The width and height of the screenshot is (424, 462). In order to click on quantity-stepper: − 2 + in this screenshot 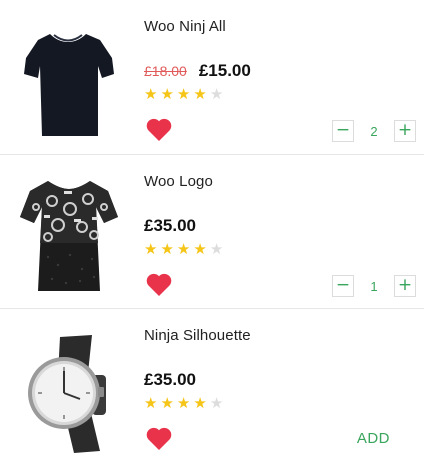, I will do `click(374, 131)`.